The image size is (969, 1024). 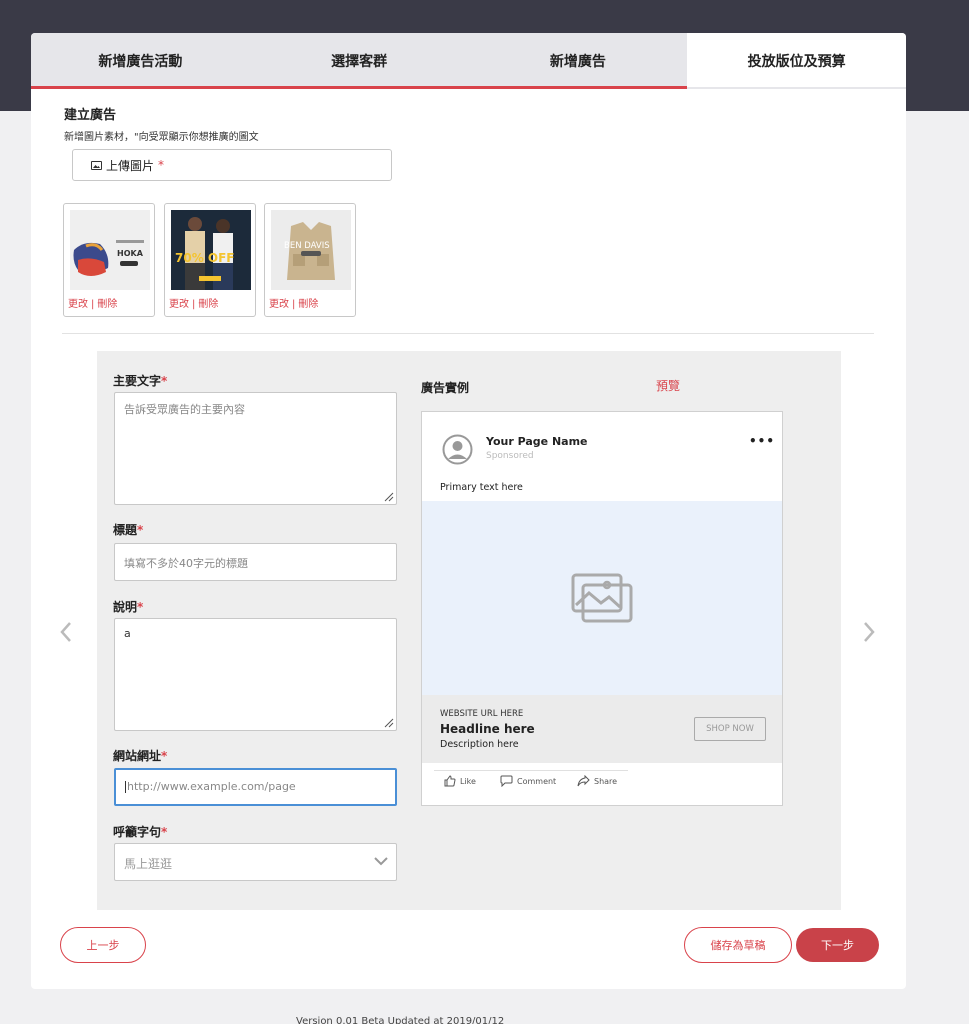 What do you see at coordinates (307, 246) in the screenshot?
I see `thumbnail-image-text: BEN DAVIS` at bounding box center [307, 246].